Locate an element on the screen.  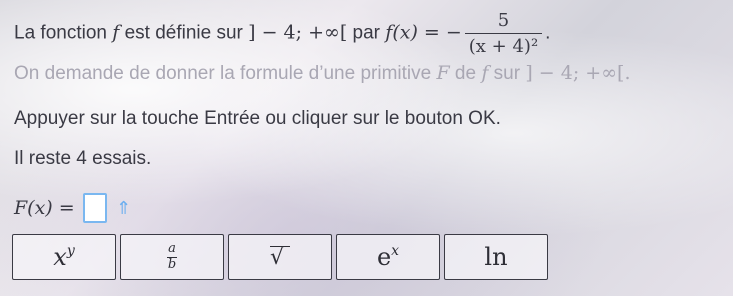
answer-label: F(x) = is located at coordinates (44, 208).